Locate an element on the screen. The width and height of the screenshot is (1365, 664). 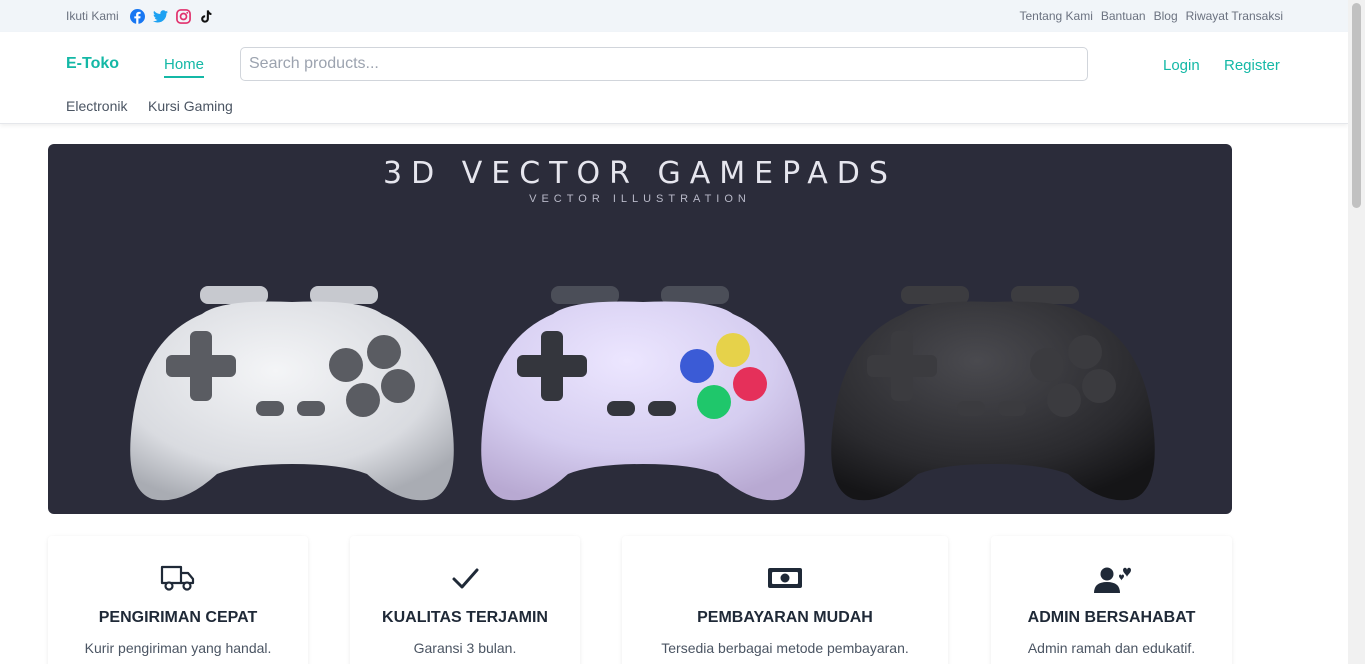
link-riwayat-transaksi: Riwayat Transaksi is located at coordinates (1234, 16).